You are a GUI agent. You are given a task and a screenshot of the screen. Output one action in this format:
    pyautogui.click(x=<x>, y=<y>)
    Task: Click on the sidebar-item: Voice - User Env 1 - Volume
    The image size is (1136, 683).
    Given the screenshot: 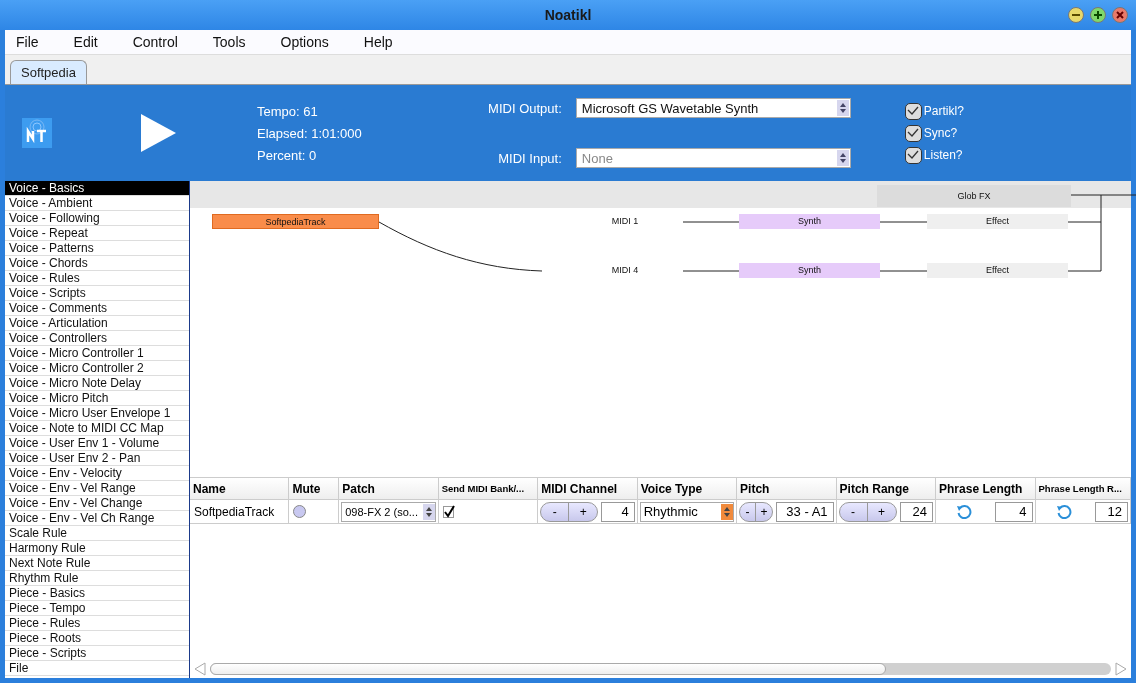 What is the action you would take?
    pyautogui.click(x=97, y=443)
    